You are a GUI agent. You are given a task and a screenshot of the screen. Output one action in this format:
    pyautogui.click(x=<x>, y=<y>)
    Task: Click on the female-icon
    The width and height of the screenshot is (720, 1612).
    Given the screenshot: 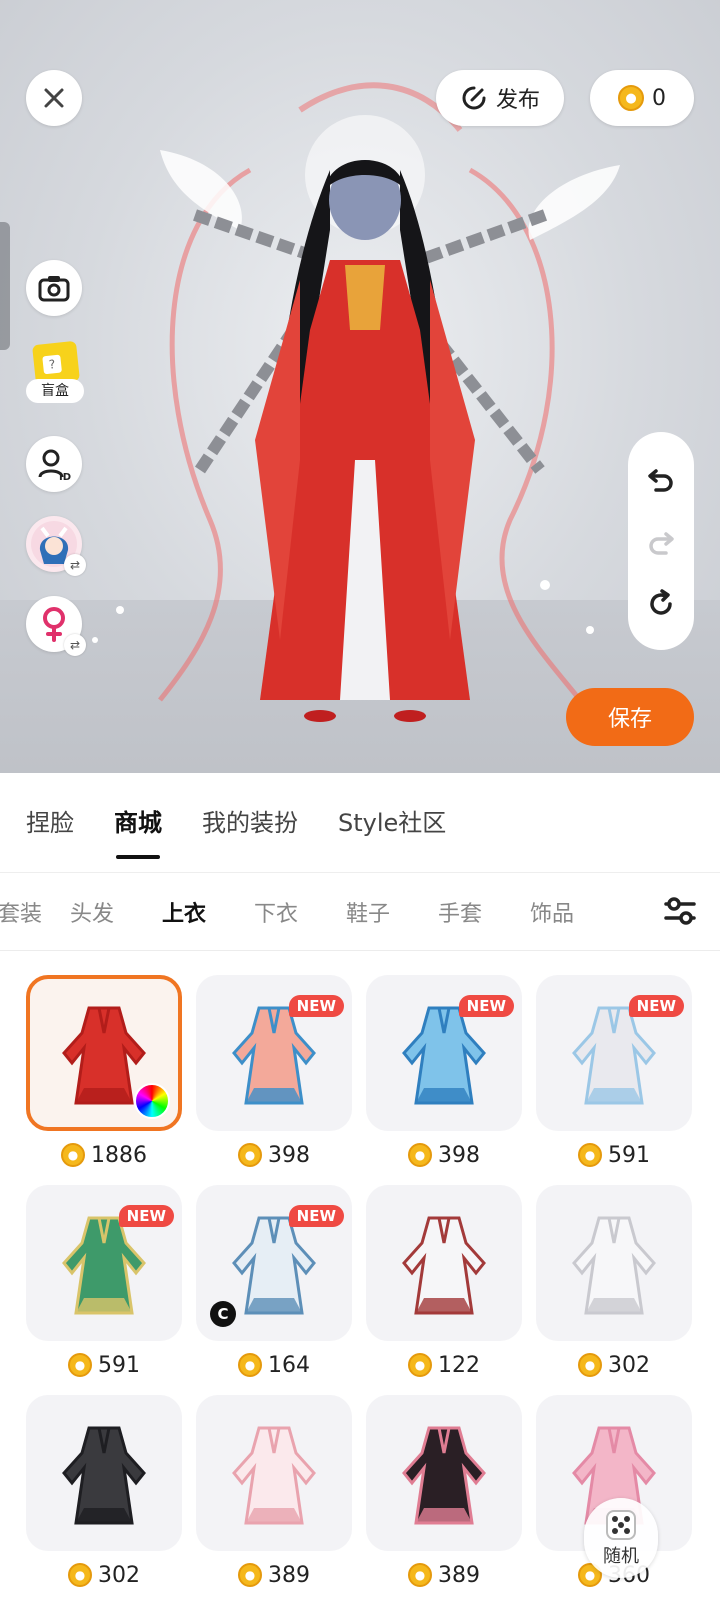 What is the action you would take?
    pyautogui.click(x=54, y=624)
    